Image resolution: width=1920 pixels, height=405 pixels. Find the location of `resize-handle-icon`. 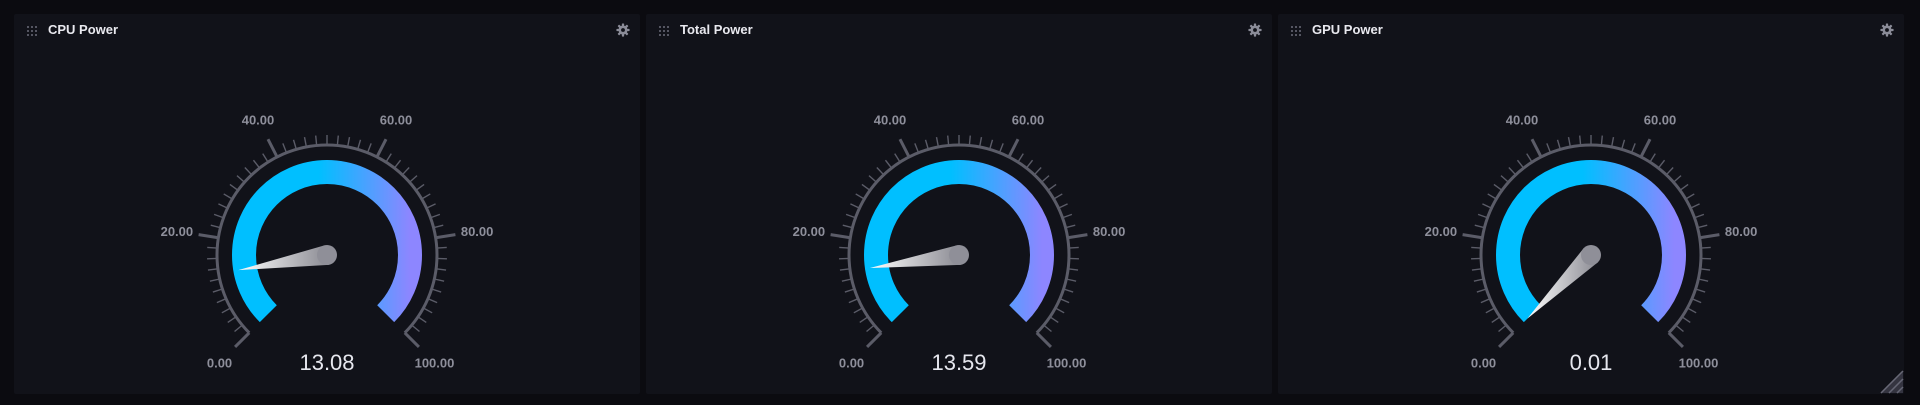

resize-handle-icon is located at coordinates (1890, 380).